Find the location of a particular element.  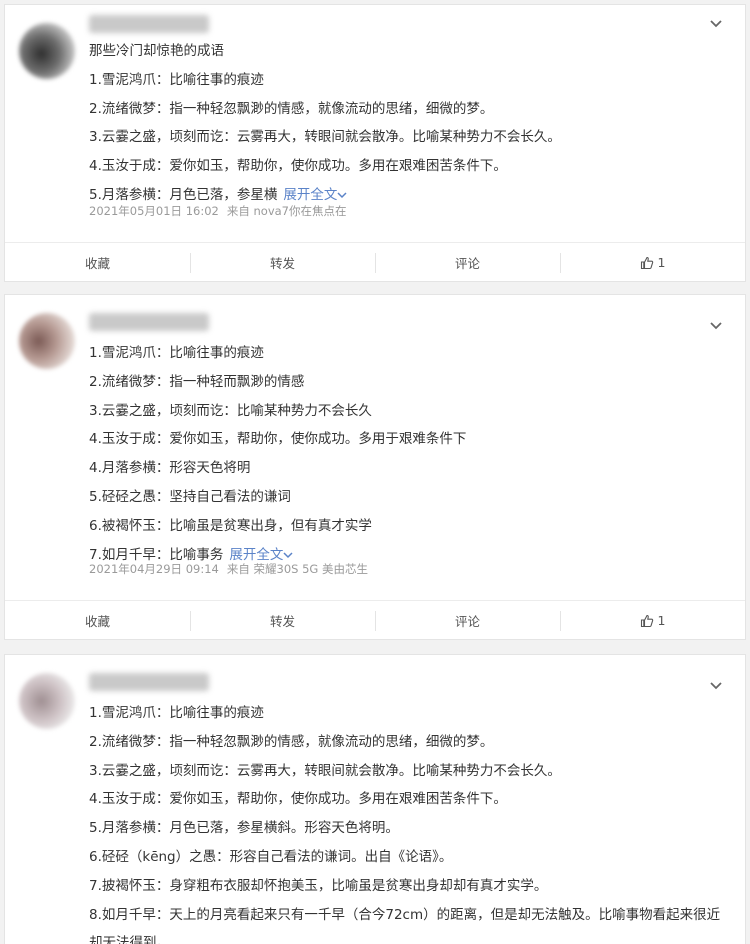

post-meta: 2021年04月29日 09:14 来自 荣耀30S 5G 美由芯生 is located at coordinates (228, 569).